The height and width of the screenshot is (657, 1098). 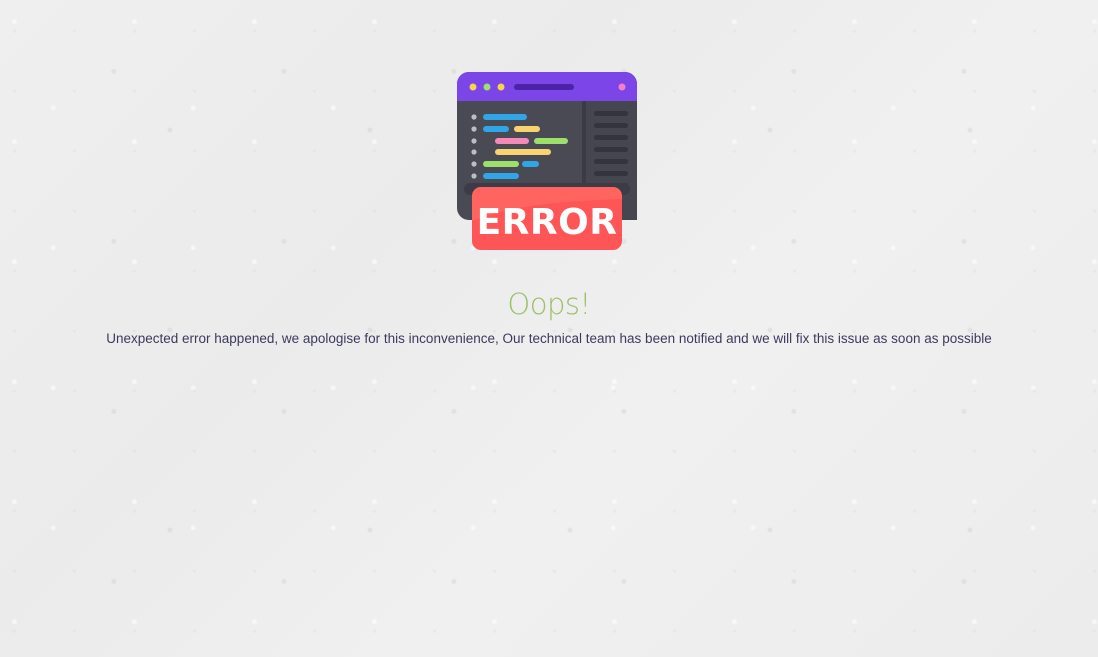 What do you see at coordinates (547, 222) in the screenshot?
I see `error-badge-text: ERROR` at bounding box center [547, 222].